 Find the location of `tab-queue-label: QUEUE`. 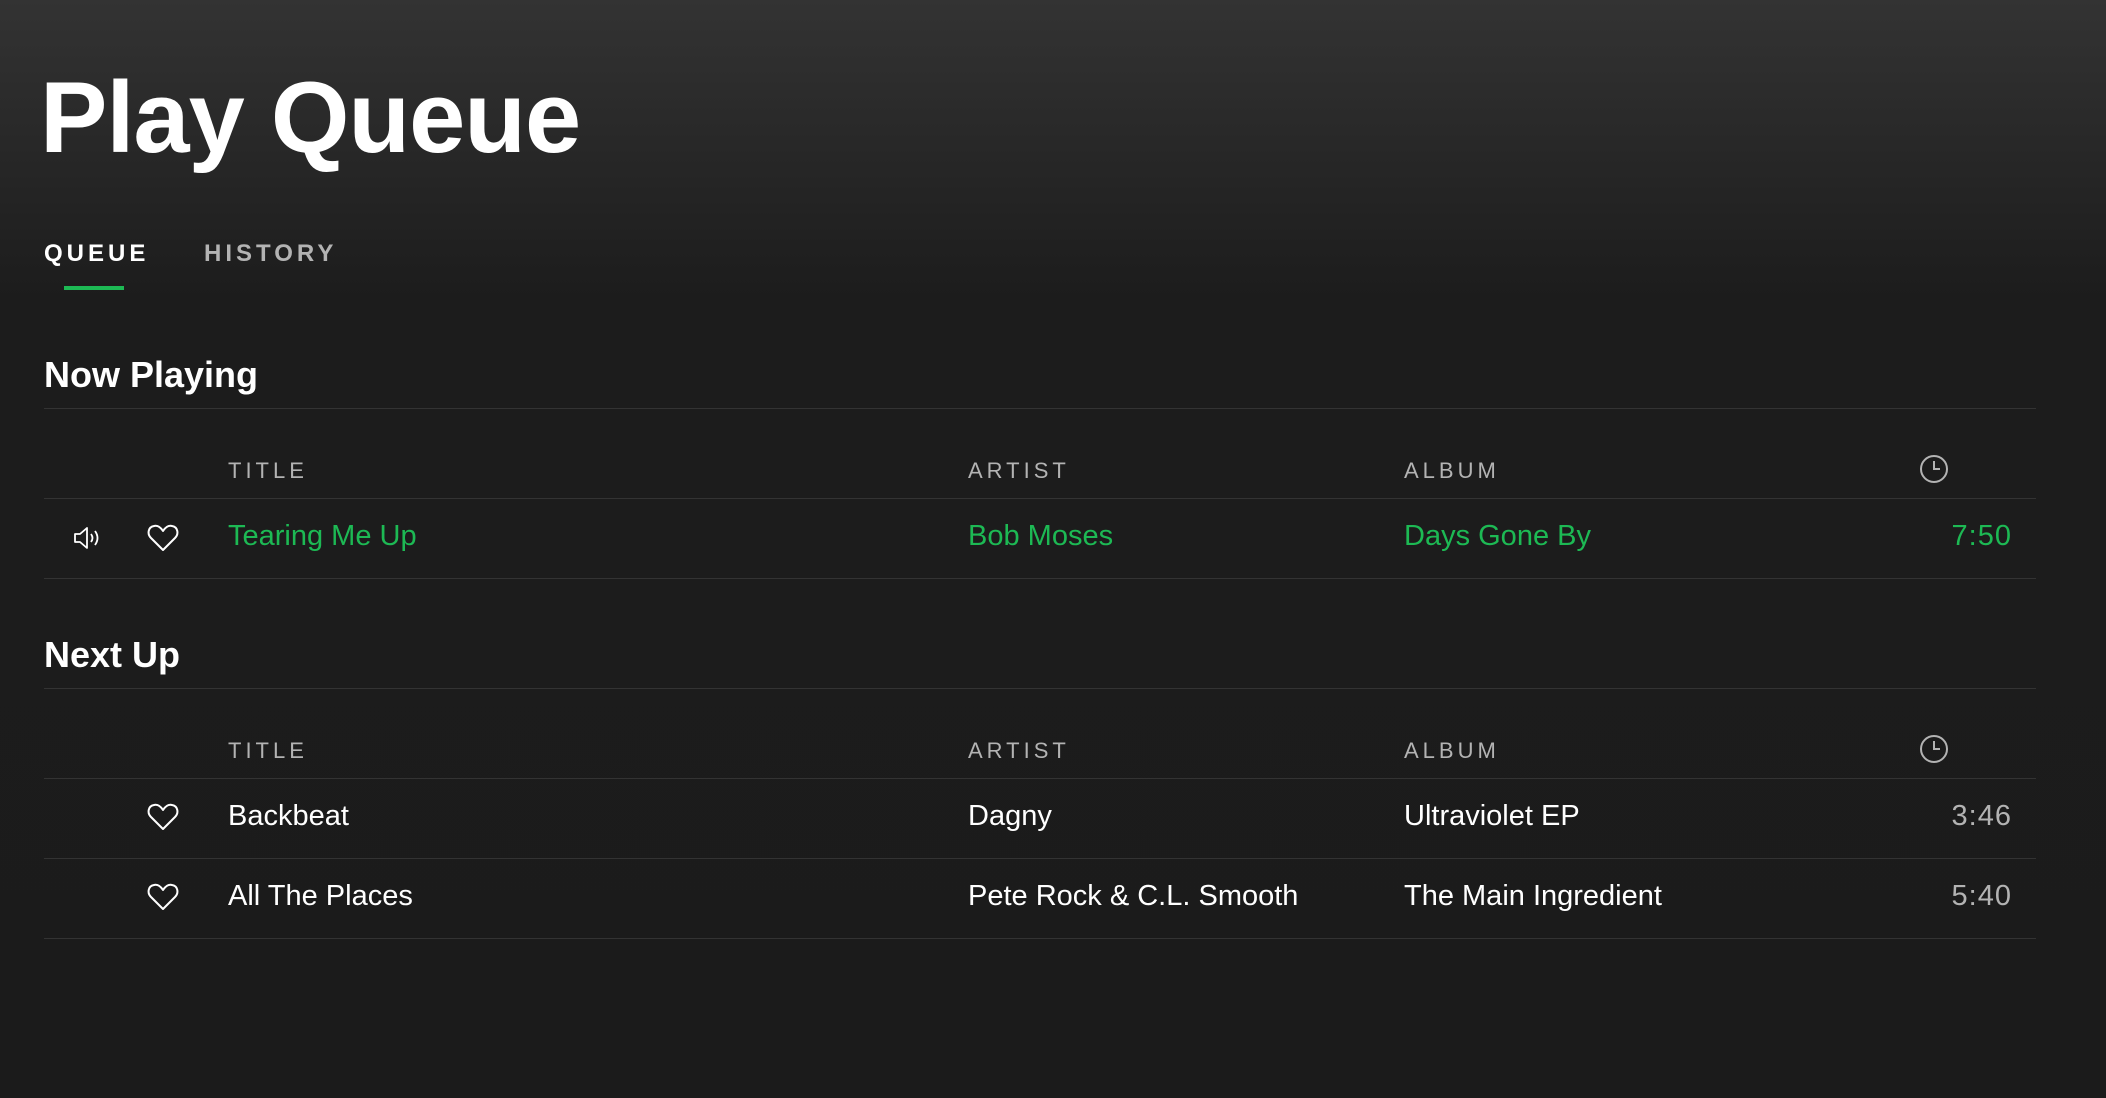

tab-queue-label: QUEUE is located at coordinates (97, 253).